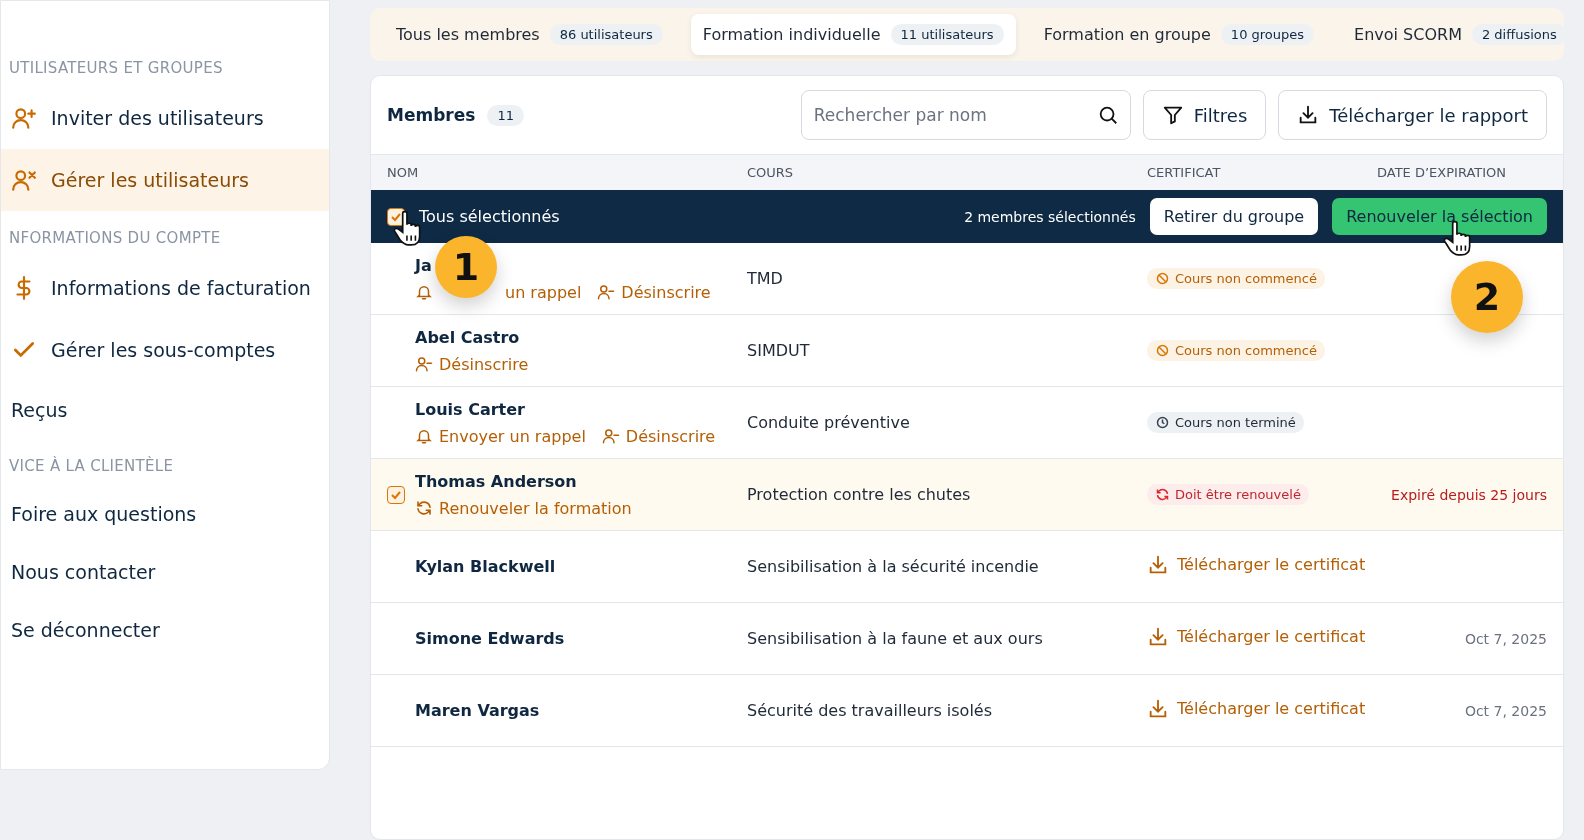 The width and height of the screenshot is (1584, 840). What do you see at coordinates (165, 630) in the screenshot?
I see `sidebar-item: Se déconnecter` at bounding box center [165, 630].